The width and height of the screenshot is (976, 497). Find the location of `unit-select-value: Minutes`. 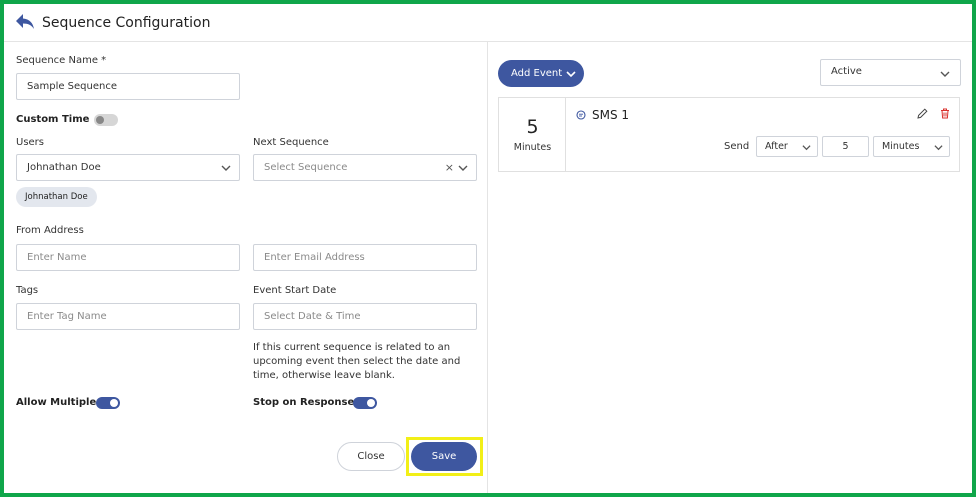

unit-select-value: Minutes is located at coordinates (901, 146).